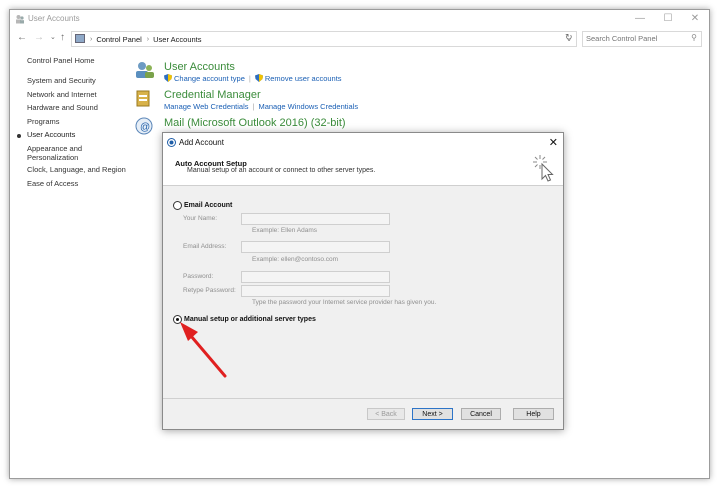 This screenshot has height=486, width=717. I want to click on mail-icon: @, so click(144, 126).